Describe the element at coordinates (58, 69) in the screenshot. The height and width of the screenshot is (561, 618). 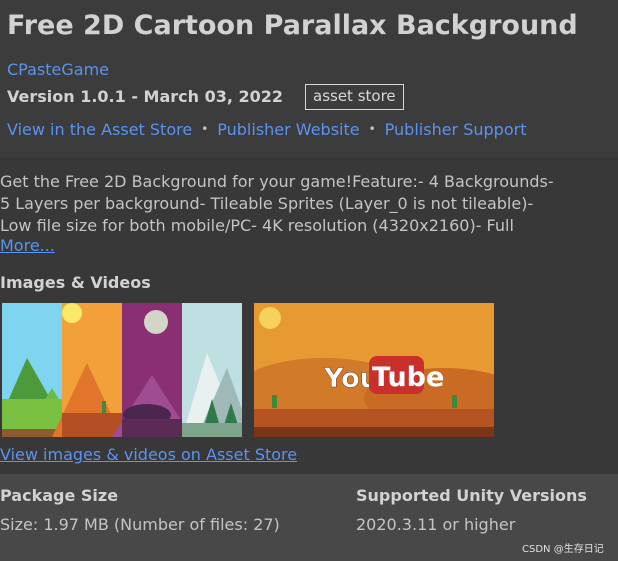
I see `publisher-link: CPasteGame` at that location.